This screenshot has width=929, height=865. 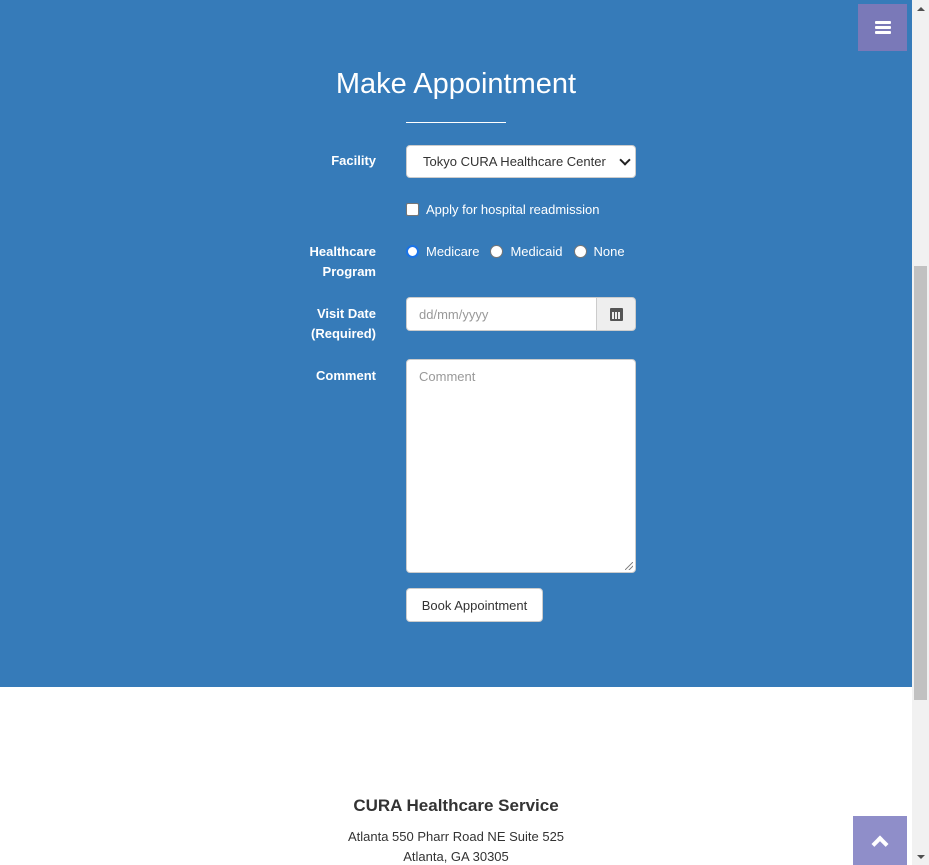 What do you see at coordinates (629, 566) in the screenshot?
I see `resize-grip-icon` at bounding box center [629, 566].